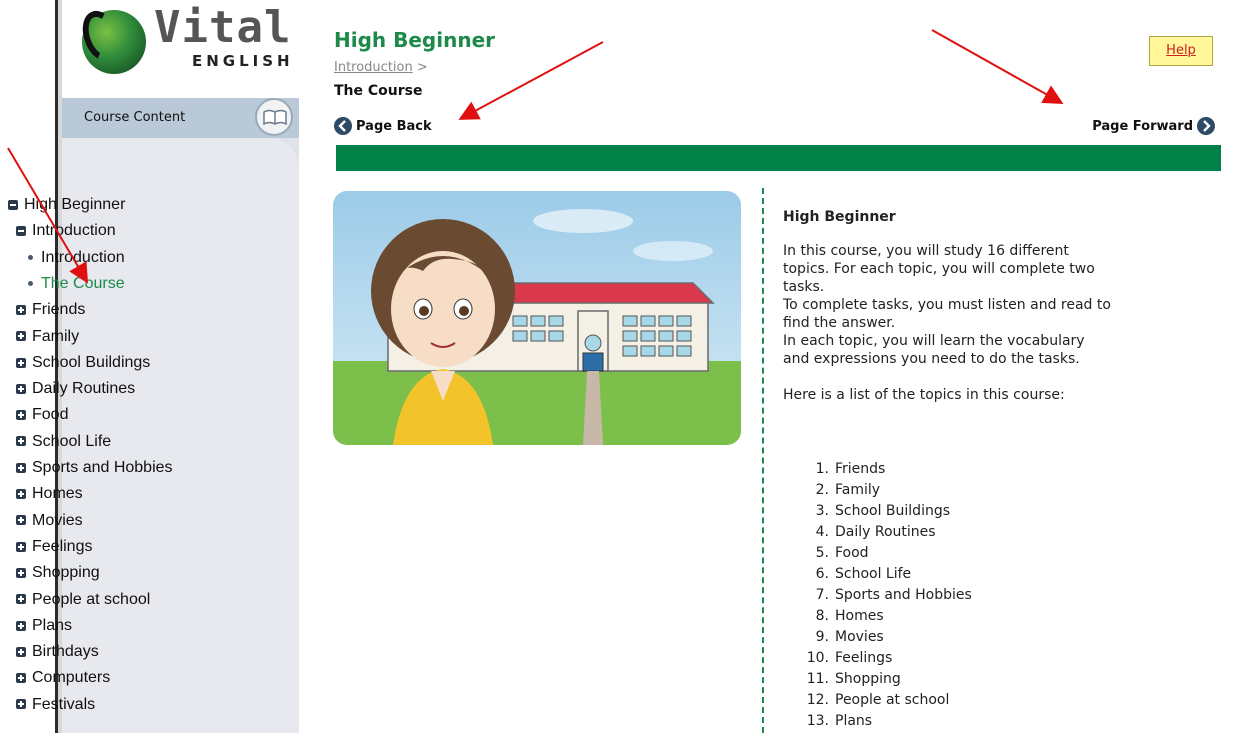 Image resolution: width=1237 pixels, height=733 pixels. I want to click on sidebar-item: School Buildings, so click(83, 363).